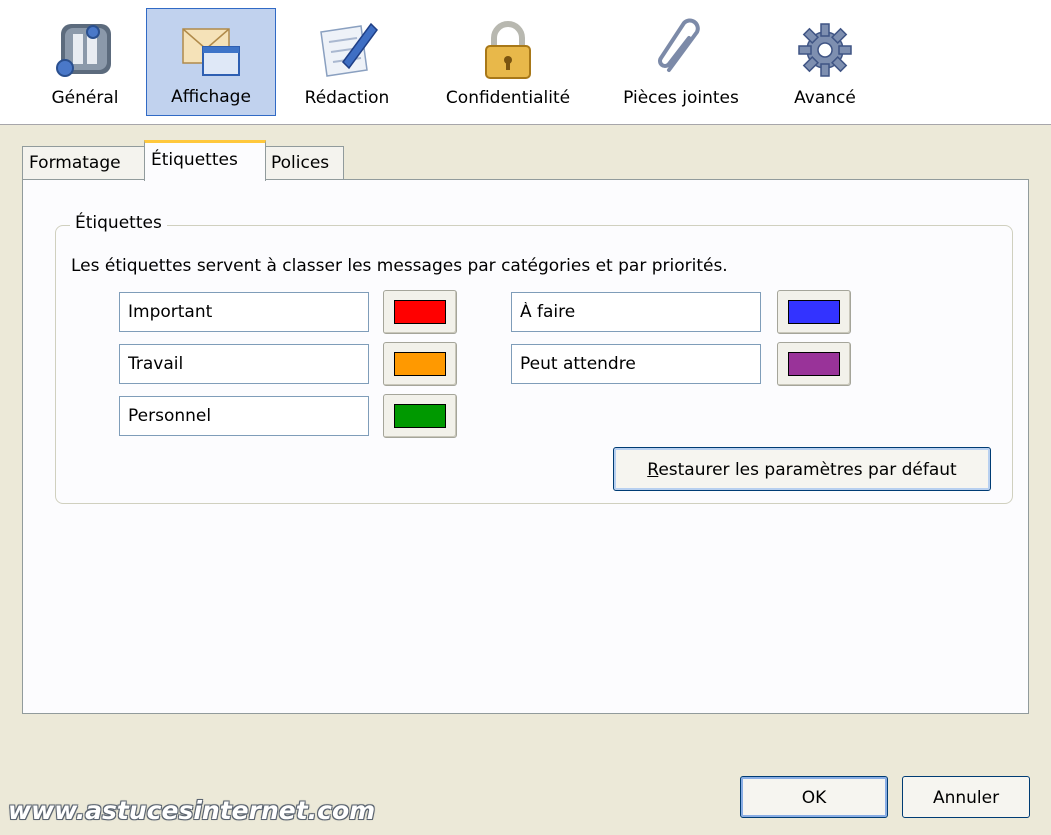 The height and width of the screenshot is (835, 1051). Describe the element at coordinates (825, 98) in the screenshot. I see `pane-label: Avancé` at that location.